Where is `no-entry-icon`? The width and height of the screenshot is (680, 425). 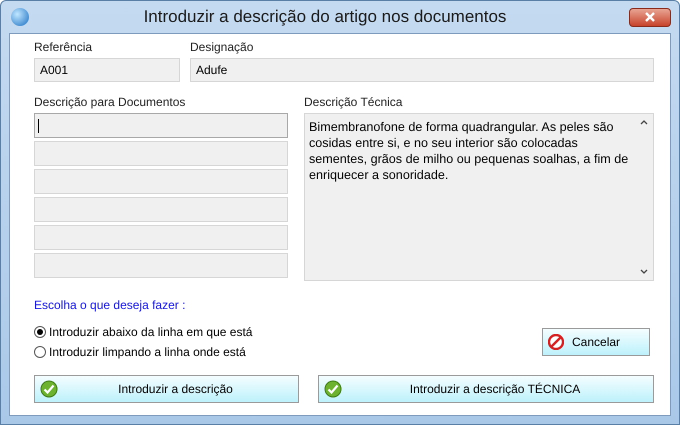
no-entry-icon is located at coordinates (556, 342).